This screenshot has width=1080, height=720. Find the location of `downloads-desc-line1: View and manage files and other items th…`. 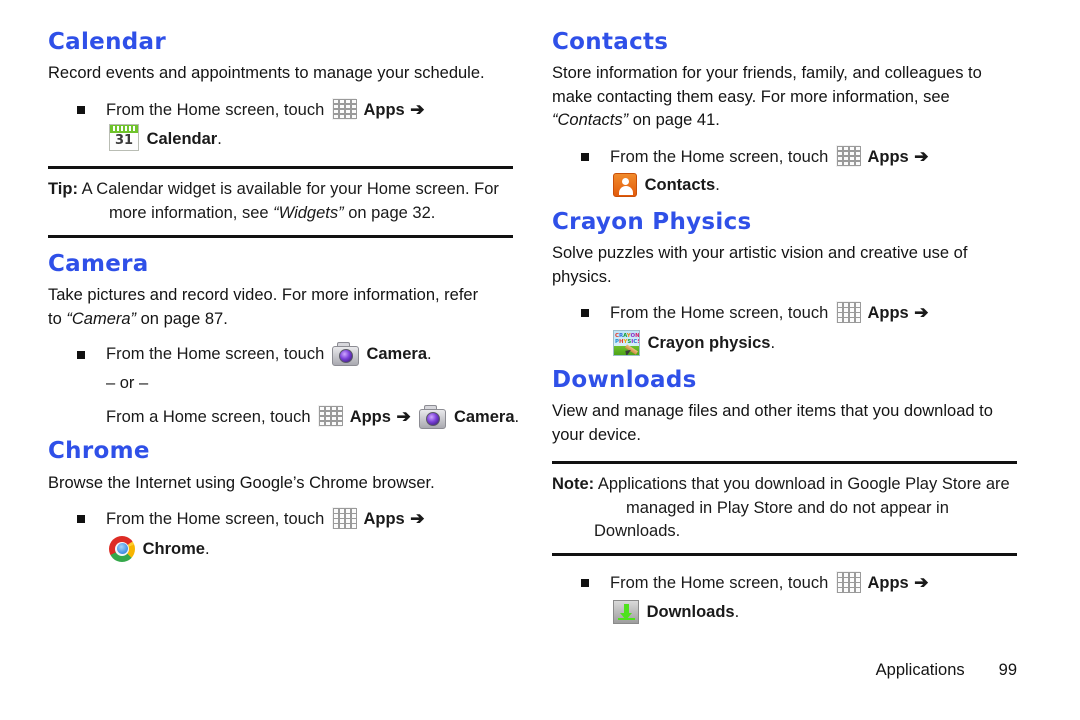

downloads-desc-line1: View and manage files and other items th… is located at coordinates (772, 411).